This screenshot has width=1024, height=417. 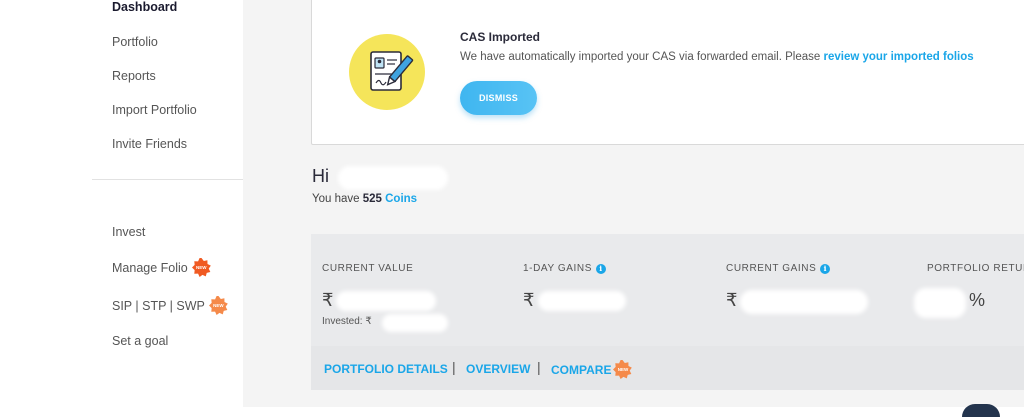 I want to click on sidebar-item-invest: Invest, so click(x=128, y=232).